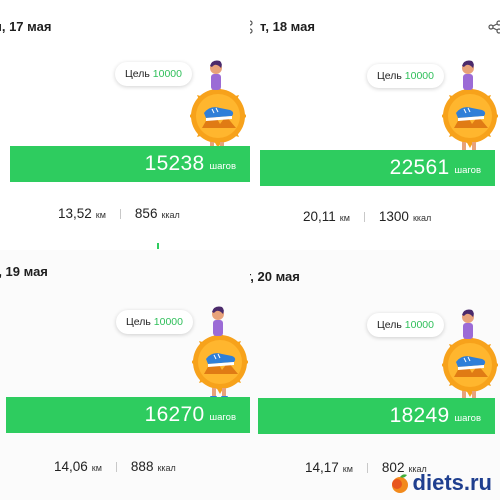 The height and width of the screenshot is (500, 500). I want to click on stats-row: 13,52 км 856 ккал, so click(119, 213).